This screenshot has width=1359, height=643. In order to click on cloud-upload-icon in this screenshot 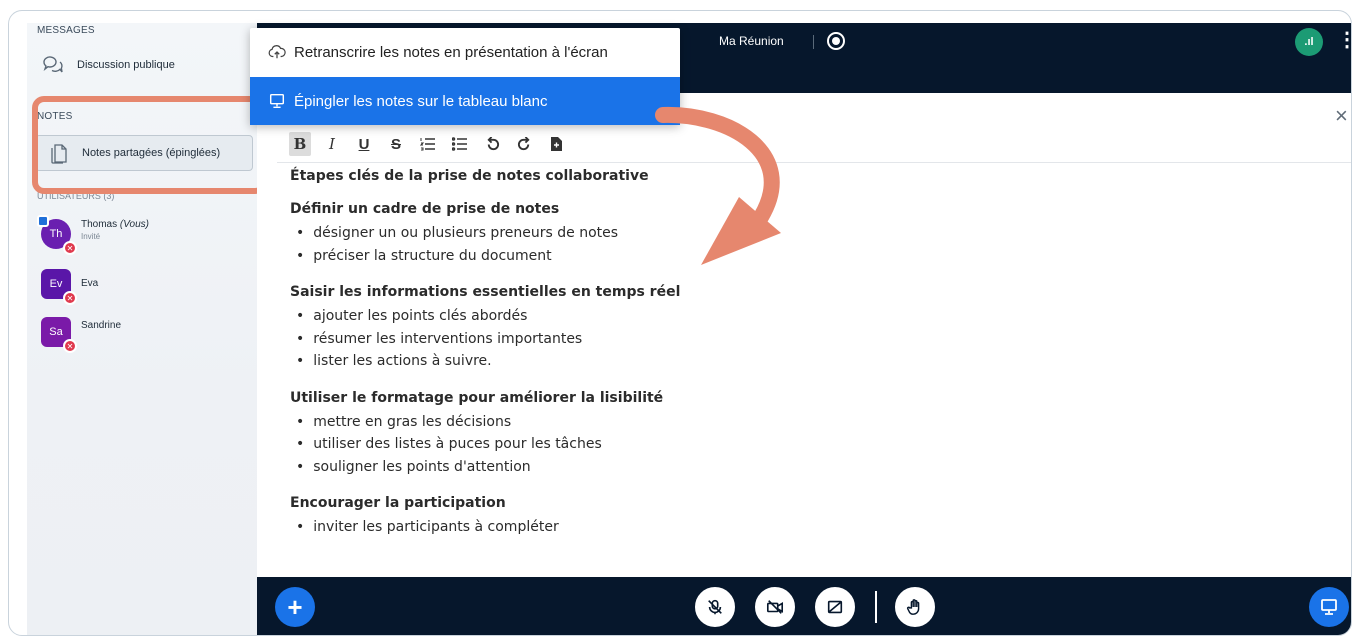, I will do `click(277, 52)`.